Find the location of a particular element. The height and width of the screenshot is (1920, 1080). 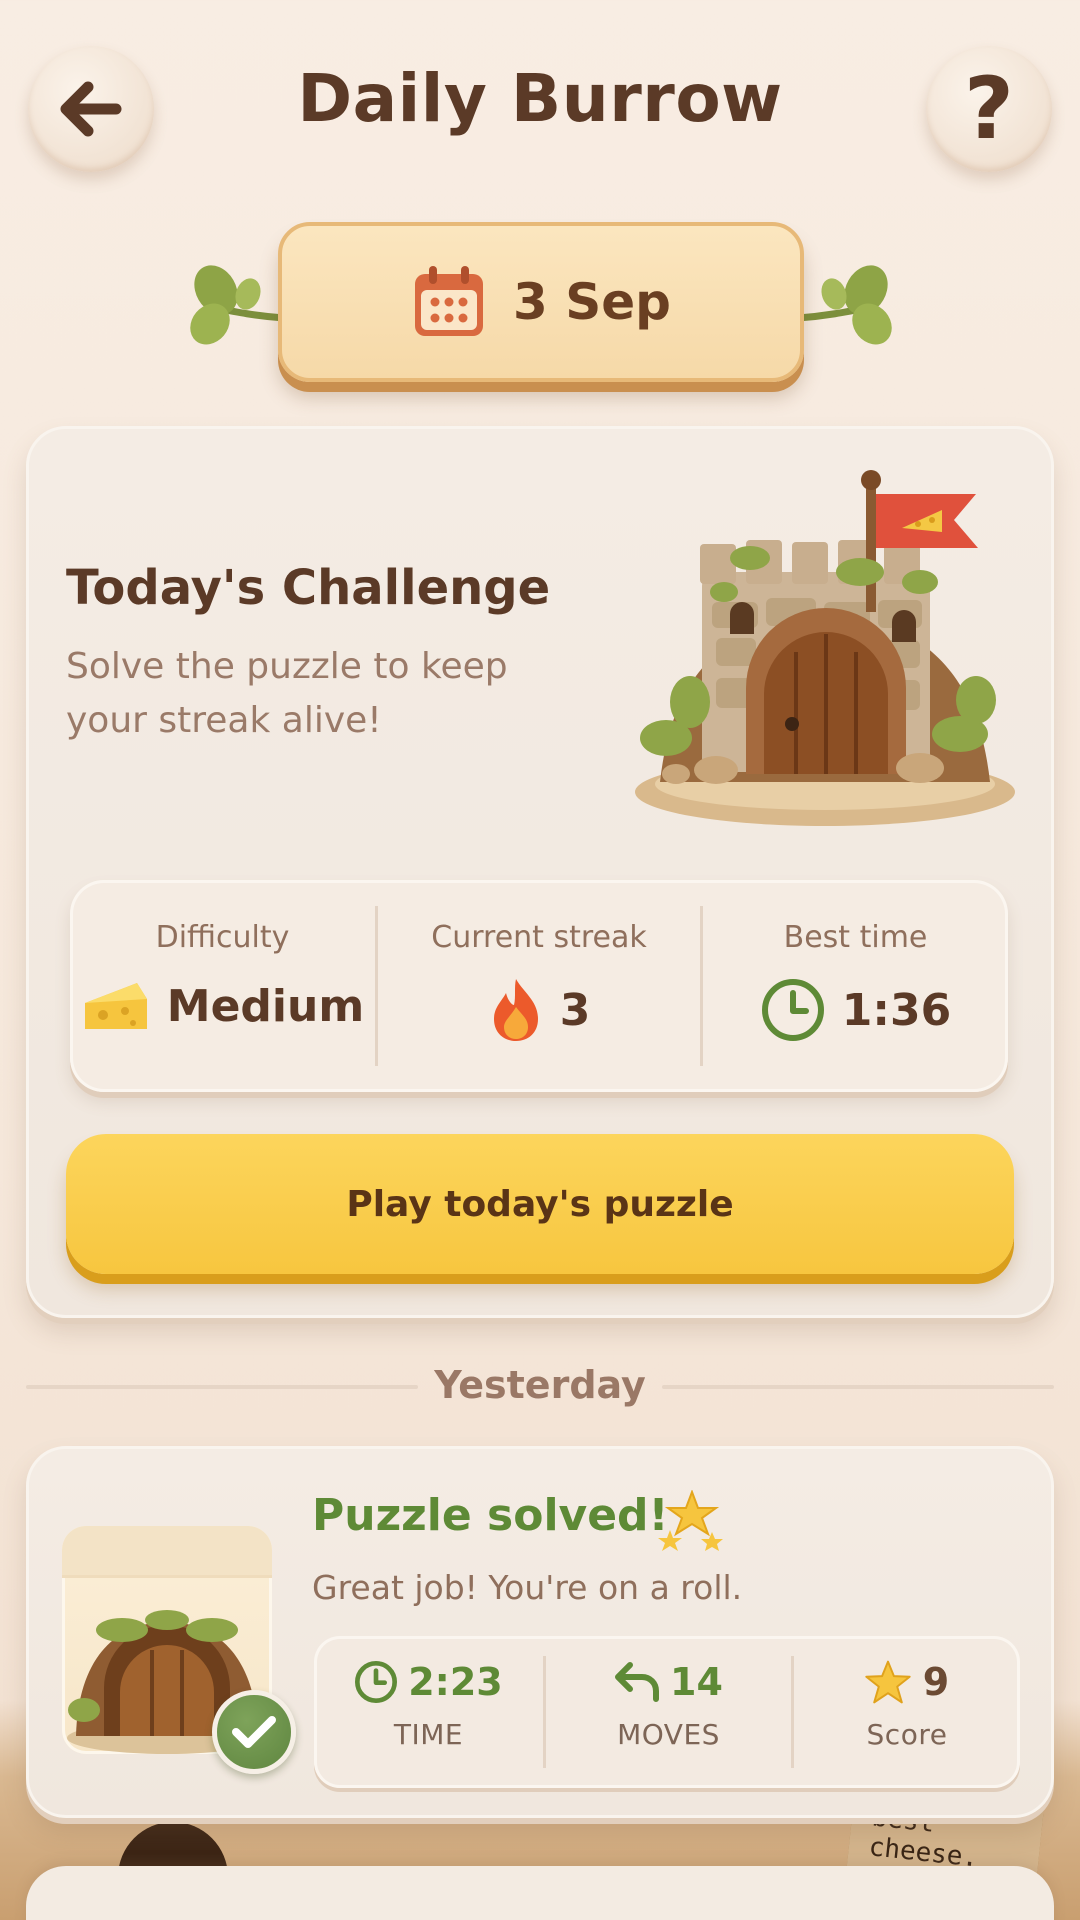

moves-value: 14 is located at coordinates (696, 1682).